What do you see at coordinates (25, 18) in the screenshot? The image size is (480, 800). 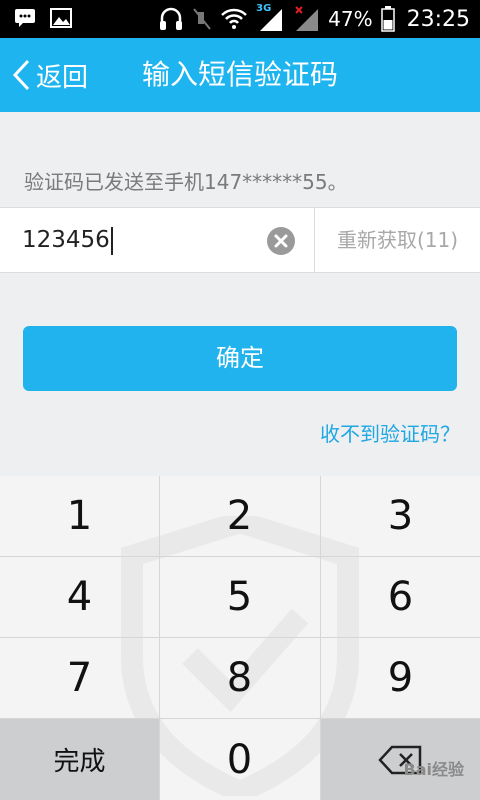 I see `message-icon` at bounding box center [25, 18].